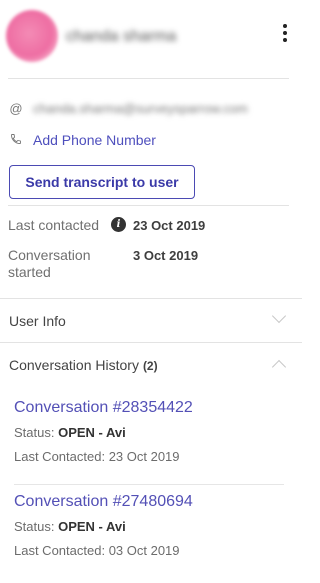  I want to click on kebab-menu-icon, so click(285, 34).